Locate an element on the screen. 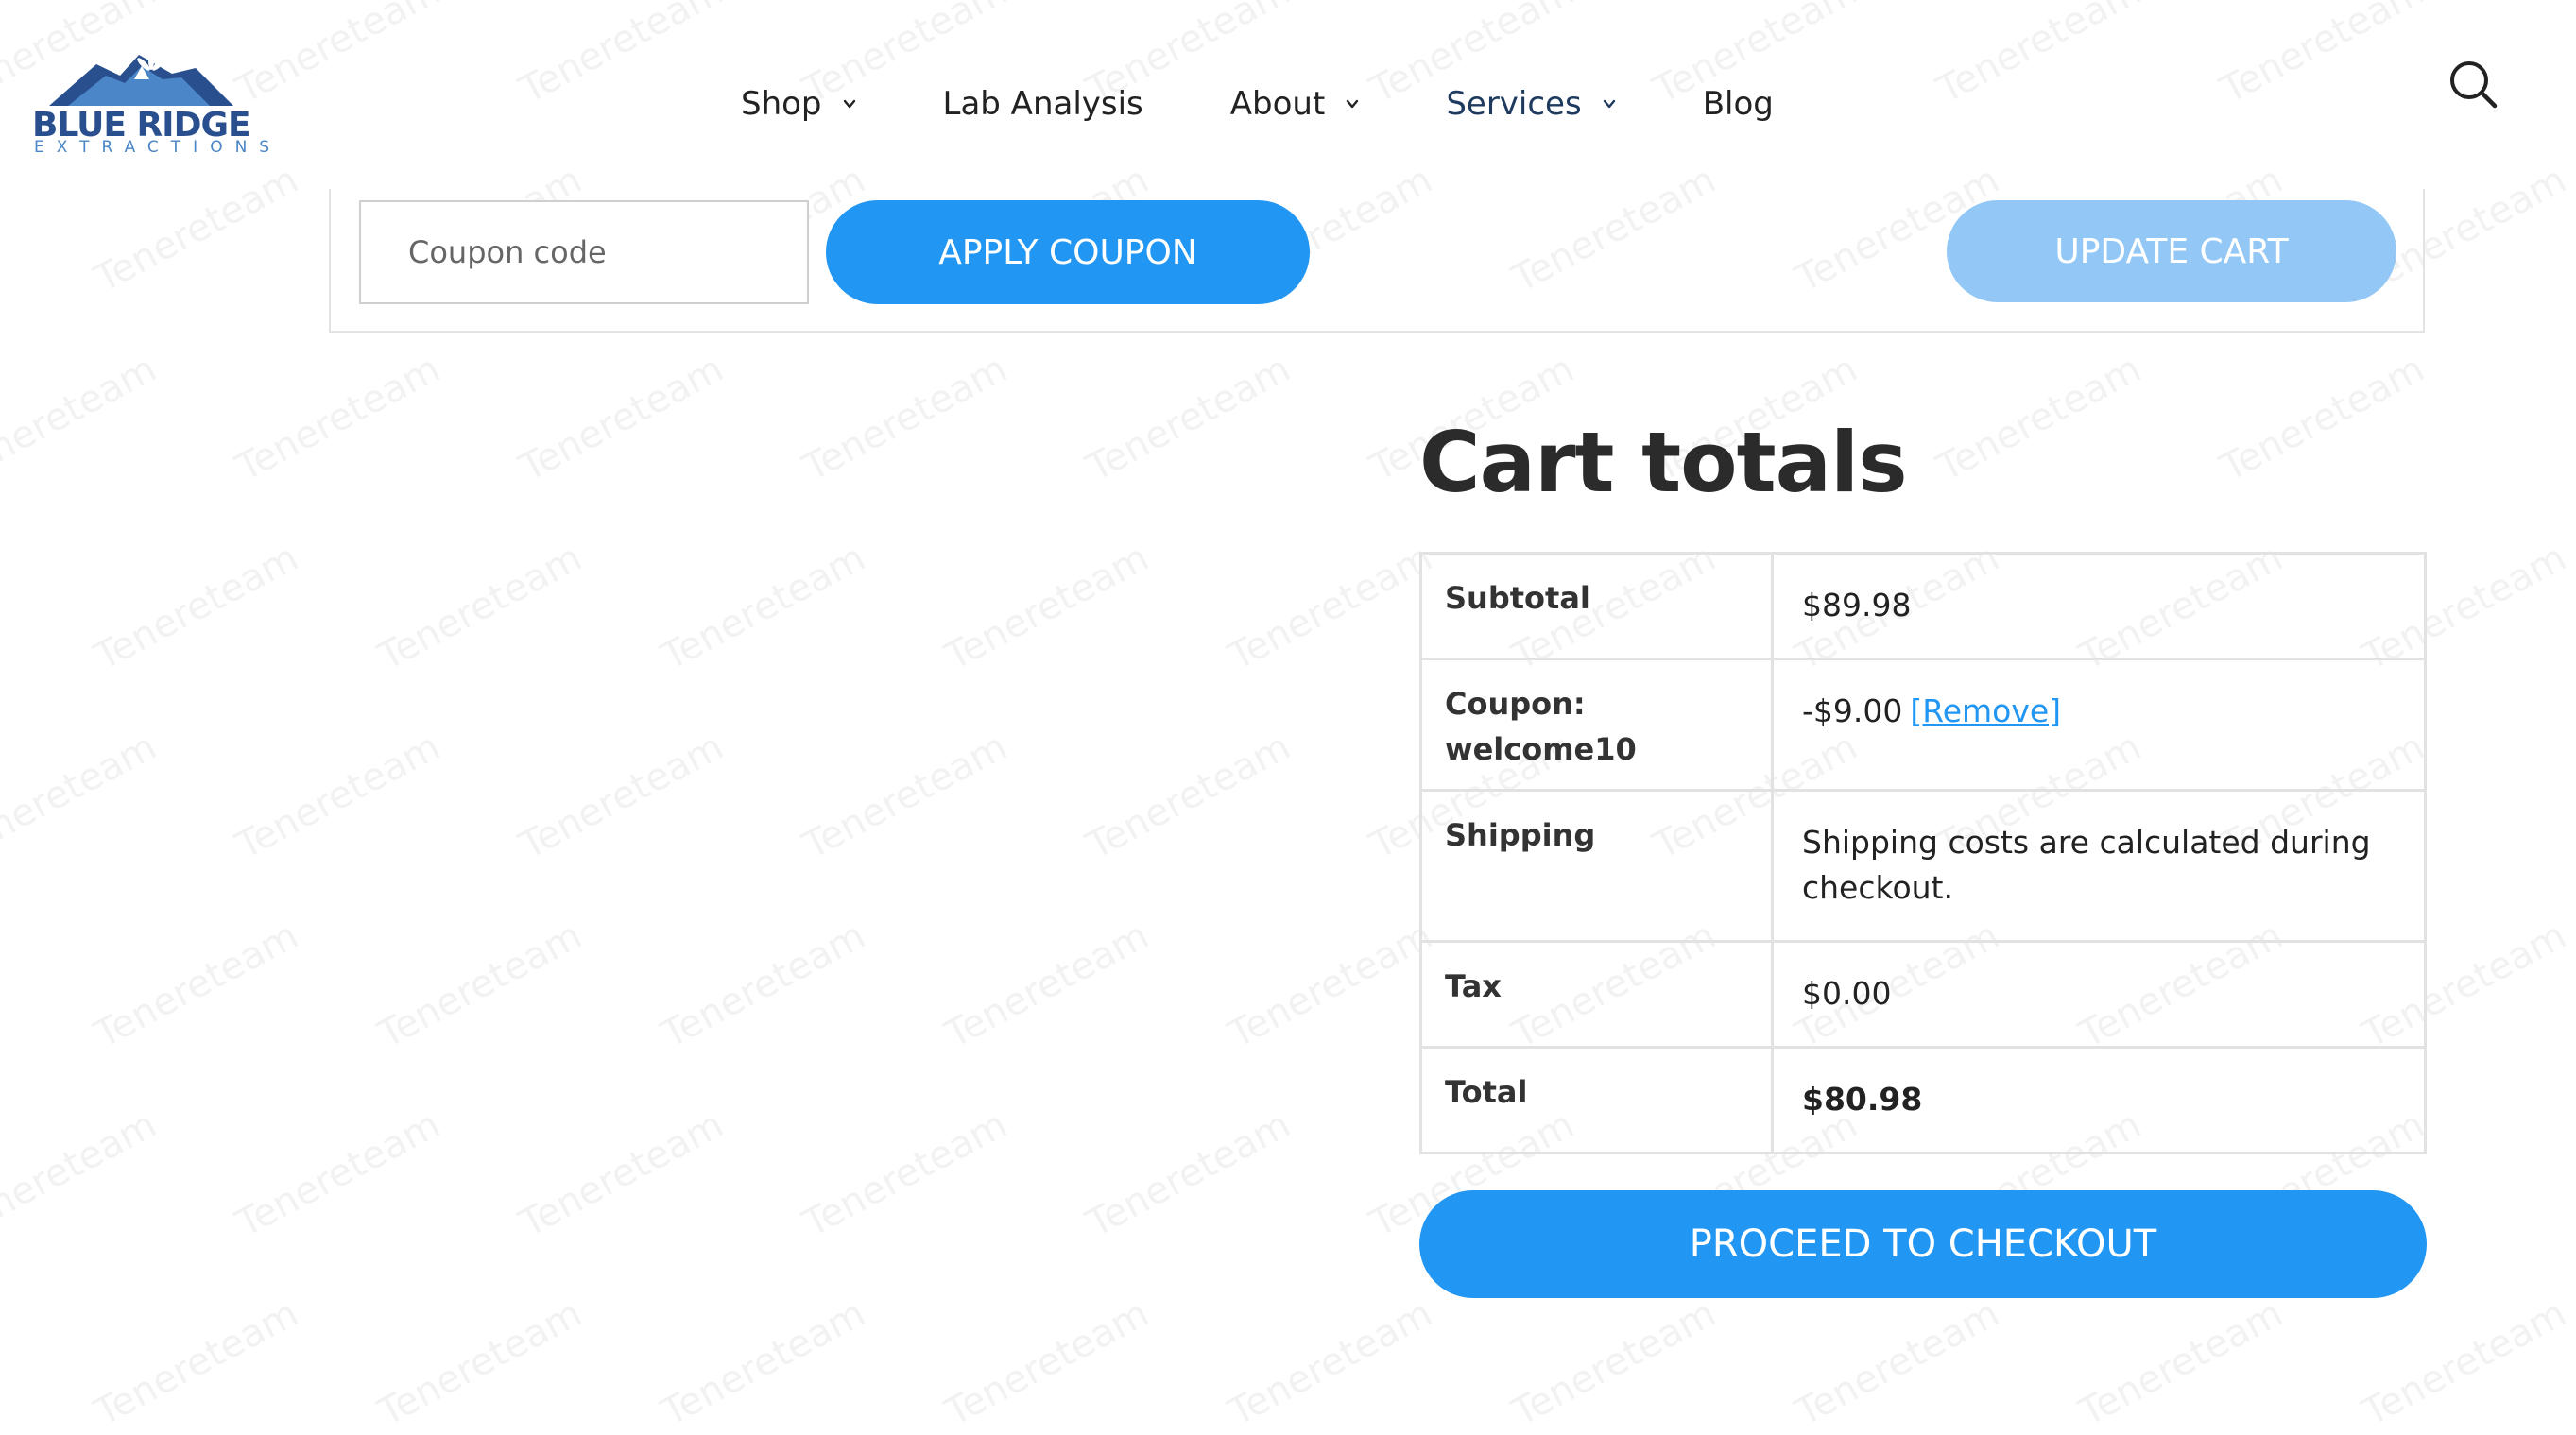 The width and height of the screenshot is (2576, 1435). cart-totals-title: Cart totals is located at coordinates (1663, 463).